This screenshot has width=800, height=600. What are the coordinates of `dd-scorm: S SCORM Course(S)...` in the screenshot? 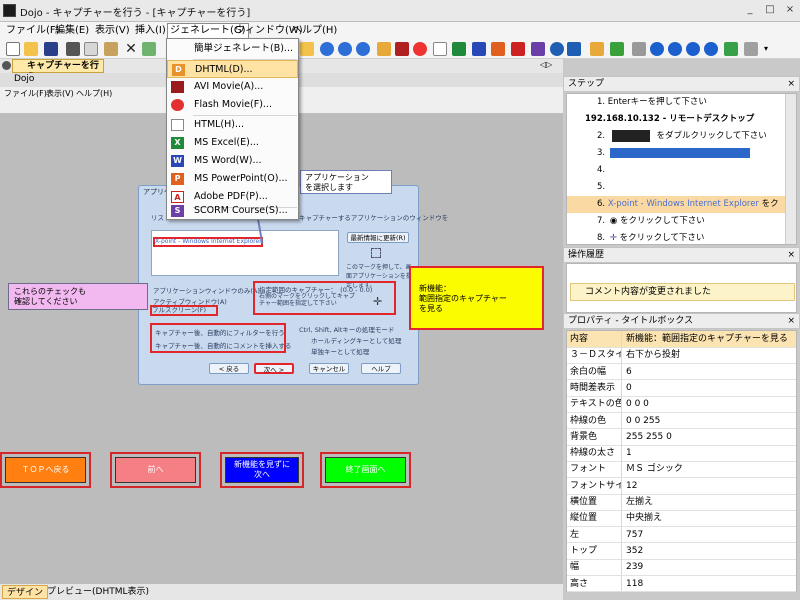 It's located at (232, 210).